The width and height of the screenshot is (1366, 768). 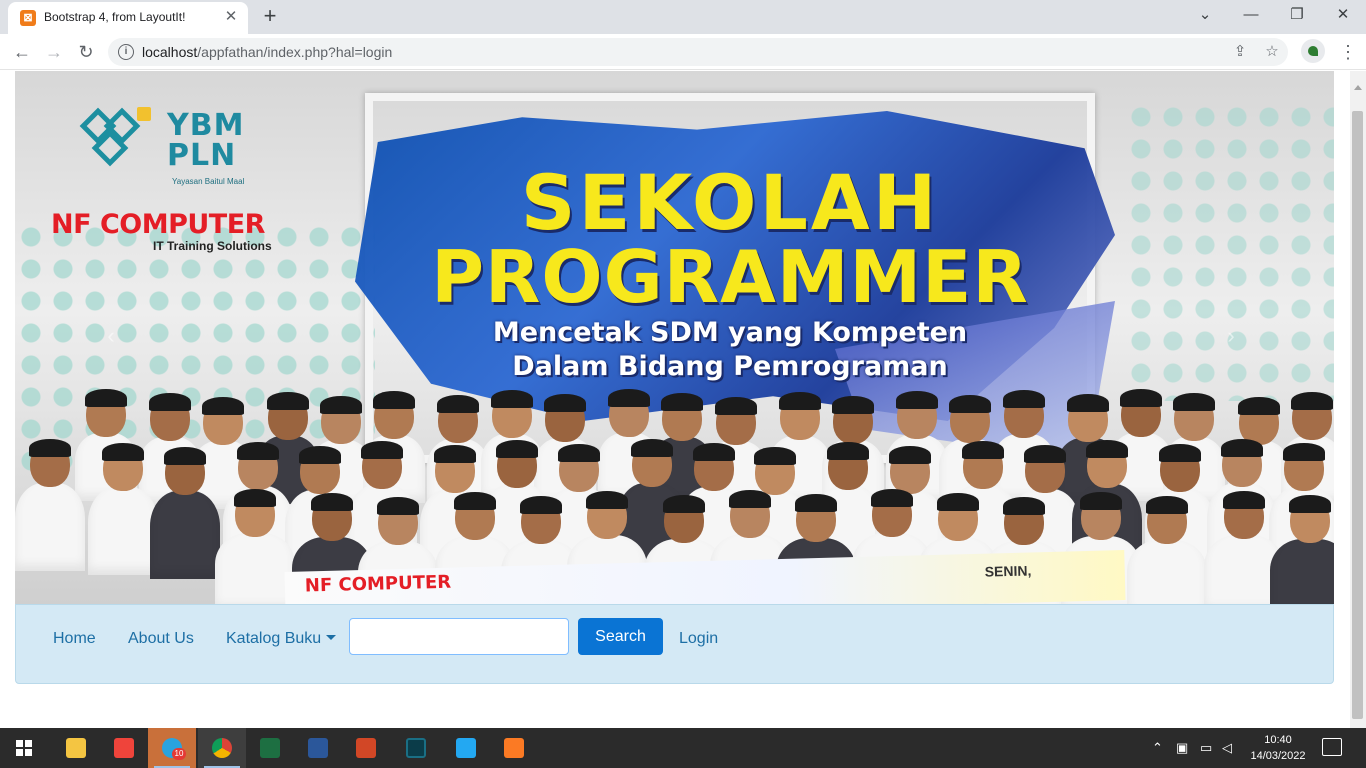 What do you see at coordinates (74, 639) in the screenshot?
I see `nav-home-link: Home` at bounding box center [74, 639].